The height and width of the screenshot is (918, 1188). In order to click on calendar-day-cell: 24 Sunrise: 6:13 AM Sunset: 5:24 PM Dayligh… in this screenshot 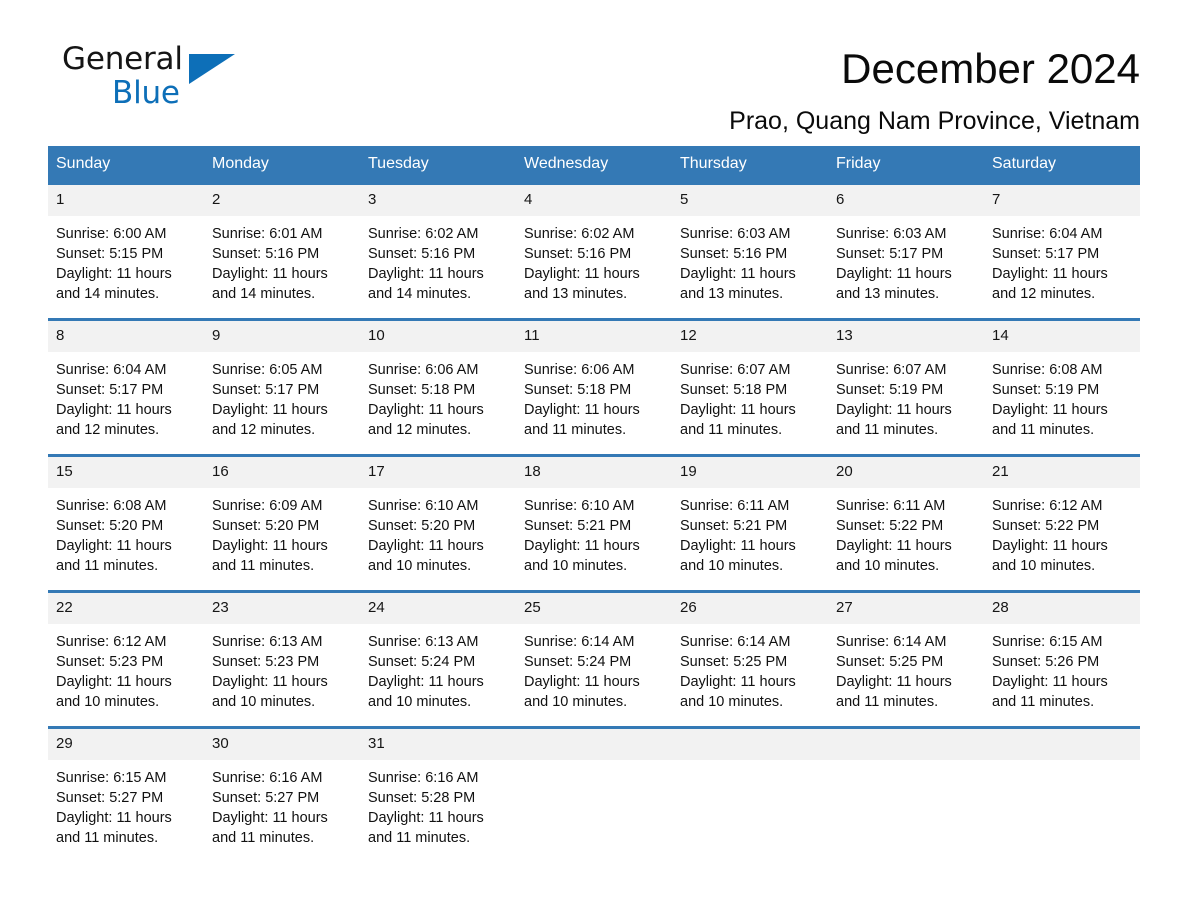, I will do `click(438, 659)`.